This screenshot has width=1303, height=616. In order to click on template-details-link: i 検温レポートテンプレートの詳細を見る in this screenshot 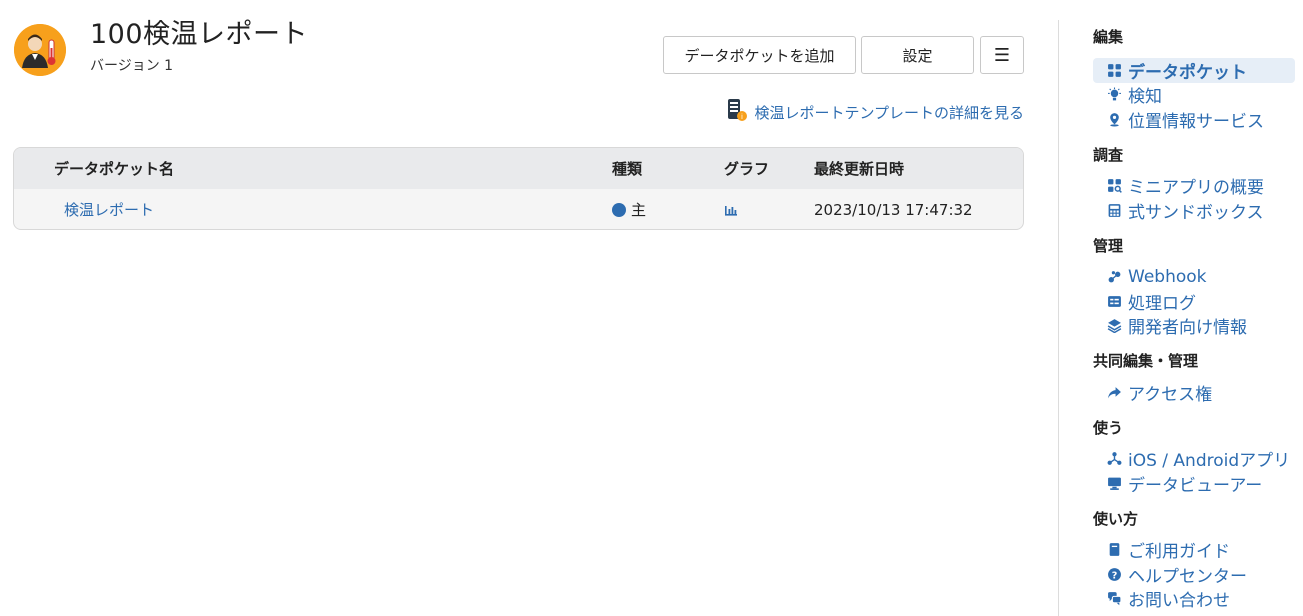, I will do `click(874, 112)`.